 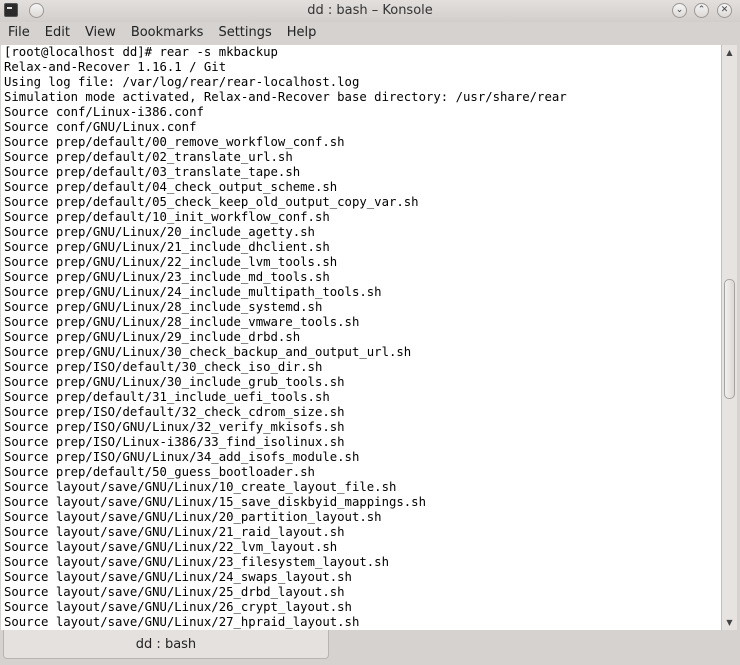 I want to click on maximize-button: ⌃, so click(x=701, y=10).